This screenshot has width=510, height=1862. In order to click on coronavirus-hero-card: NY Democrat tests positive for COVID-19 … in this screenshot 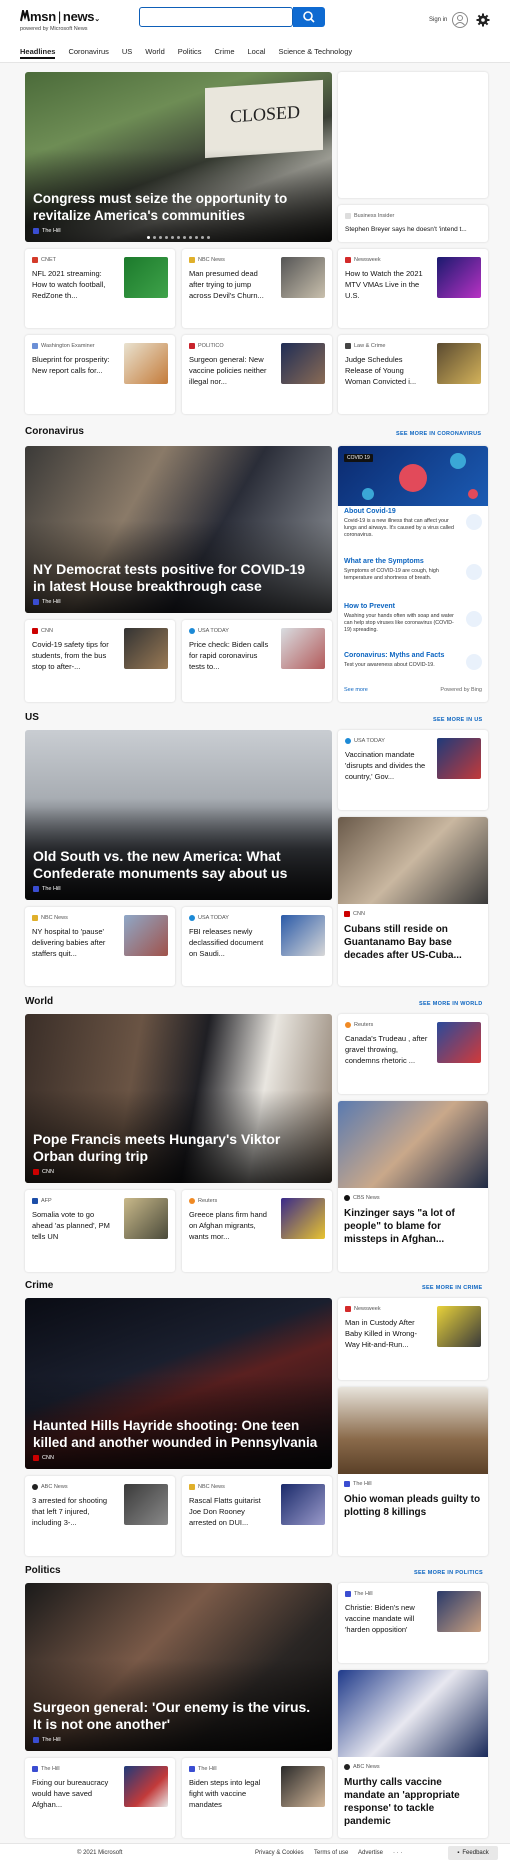, I will do `click(178, 529)`.